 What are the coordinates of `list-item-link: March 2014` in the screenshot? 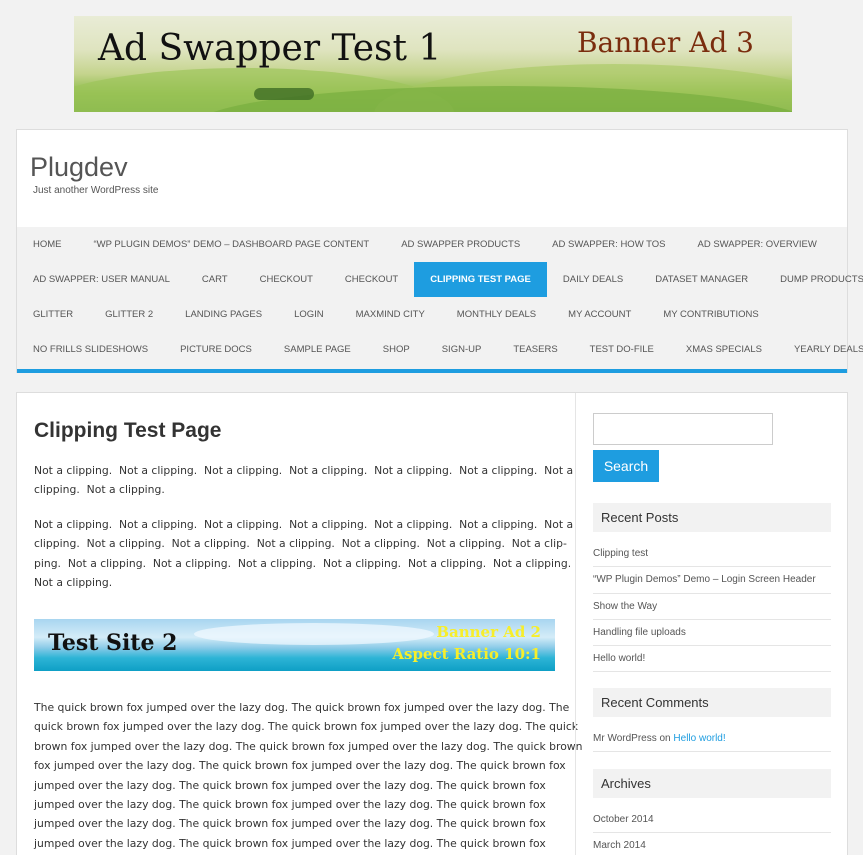 It's located at (619, 845).